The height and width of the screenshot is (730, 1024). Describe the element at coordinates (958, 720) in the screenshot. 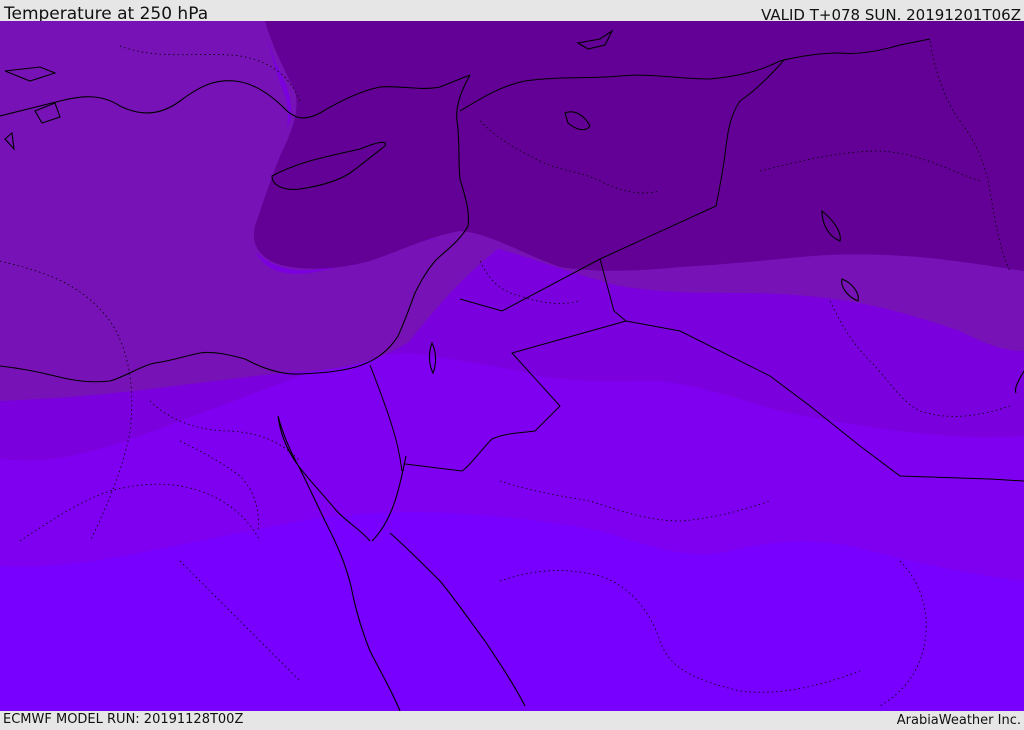

I see `credit: ArabiaWeather Inc.` at that location.